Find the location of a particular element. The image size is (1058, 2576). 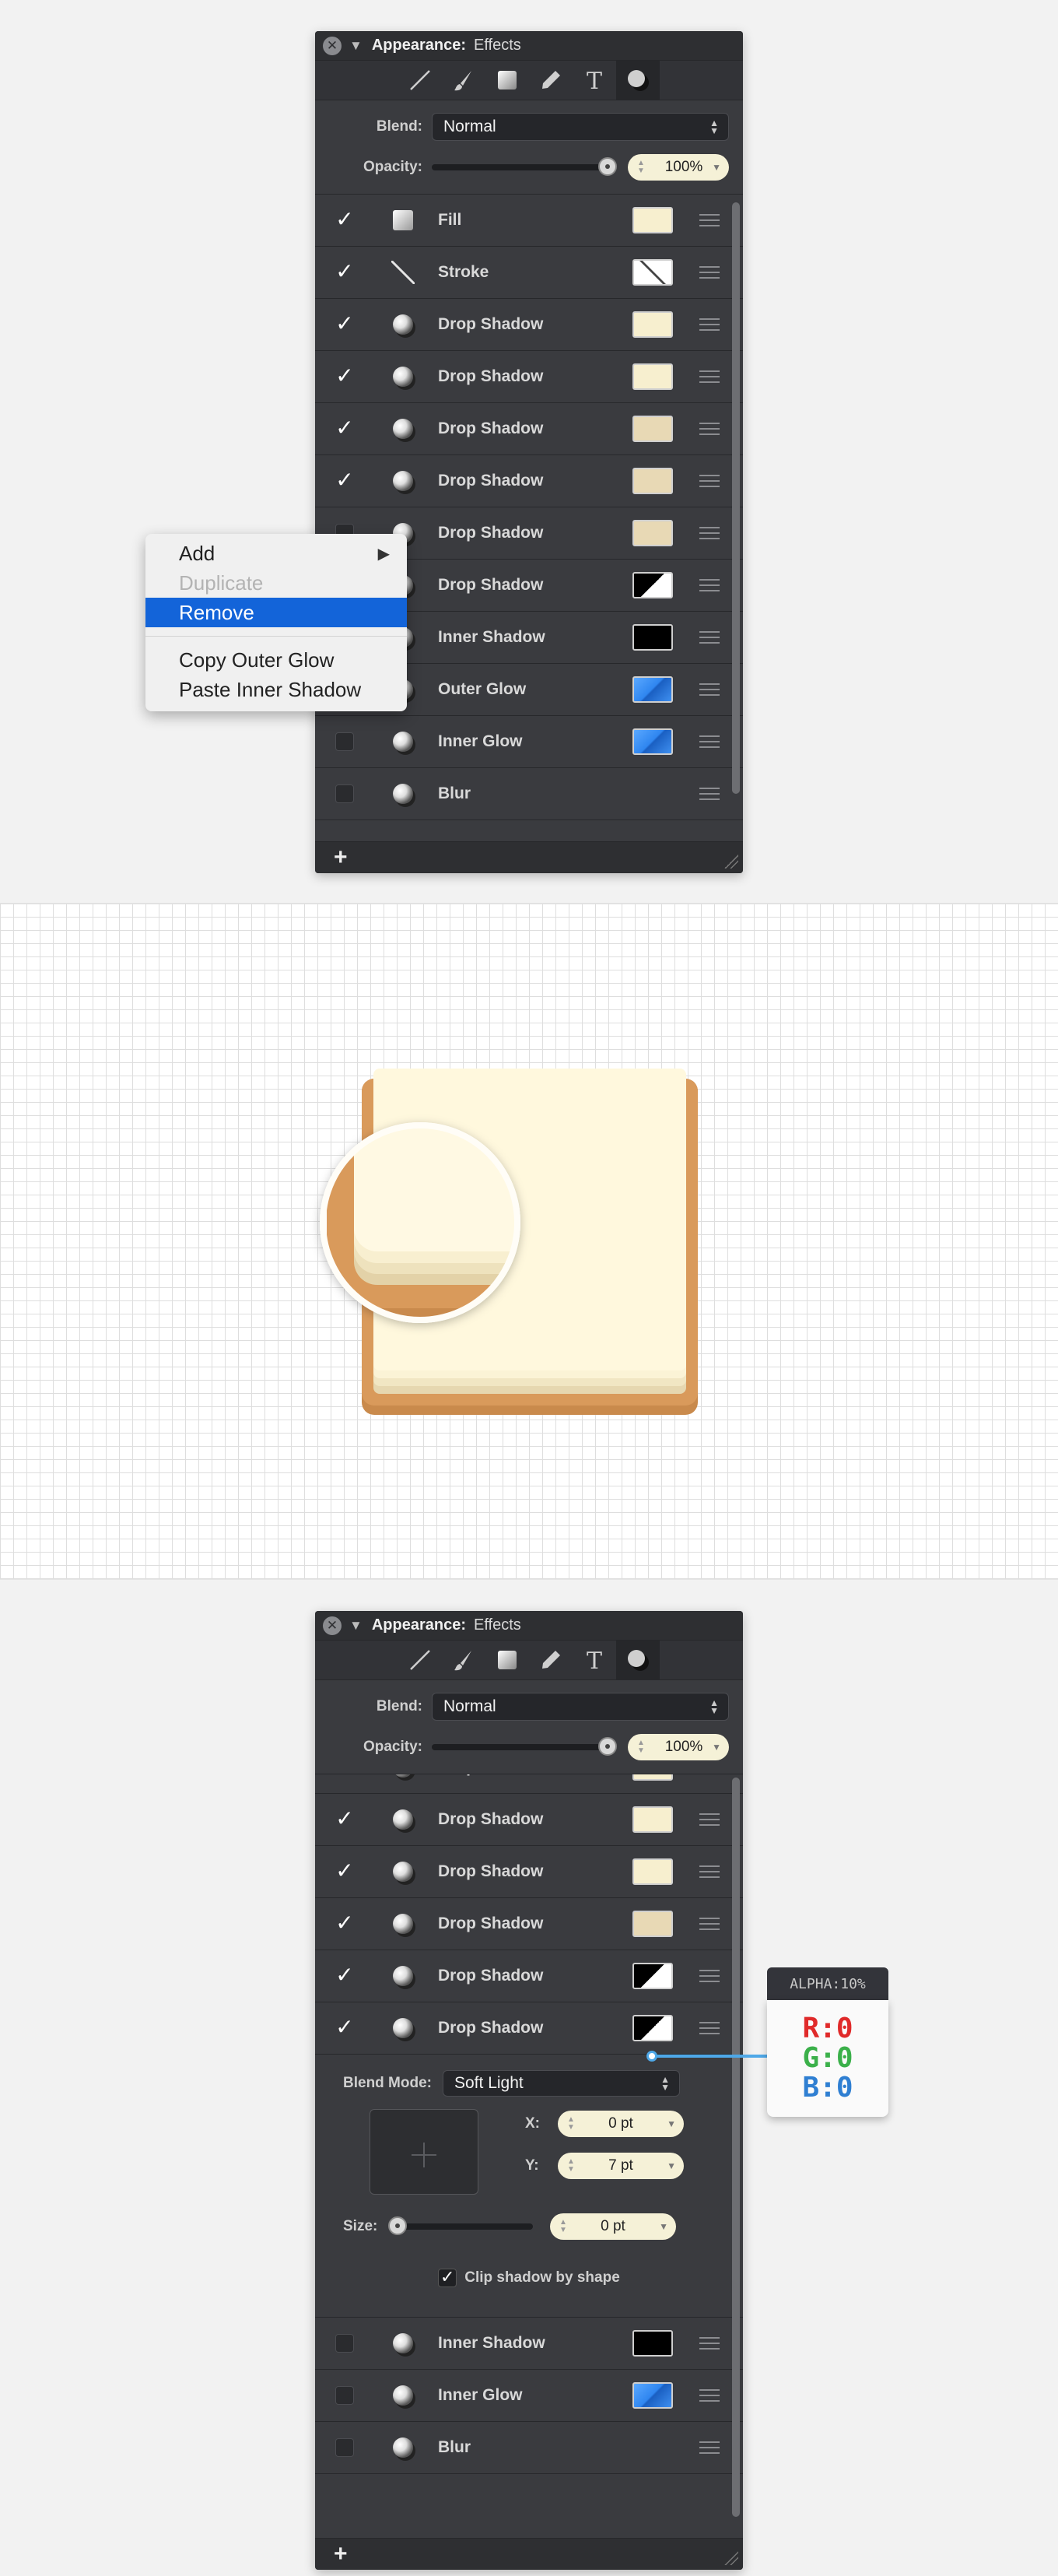

size-field: ▲ ▼ 0 pt ▼ is located at coordinates (613, 2227).